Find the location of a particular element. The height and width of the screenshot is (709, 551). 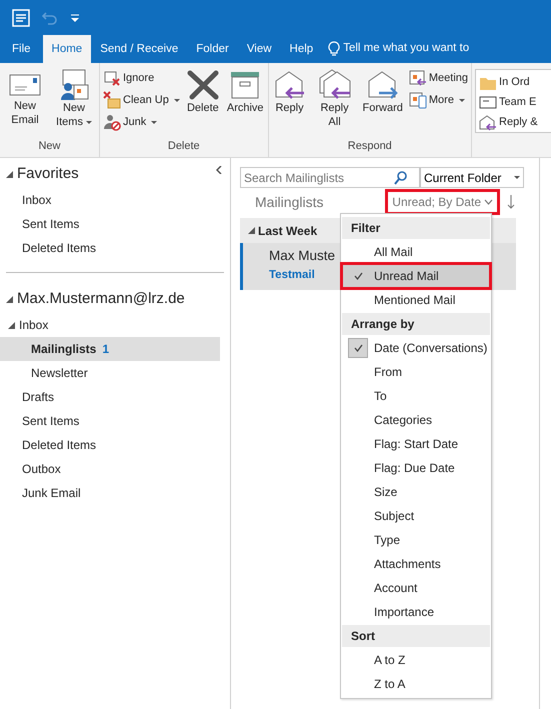

menu-section-header: Arrange by is located at coordinates (416, 324).